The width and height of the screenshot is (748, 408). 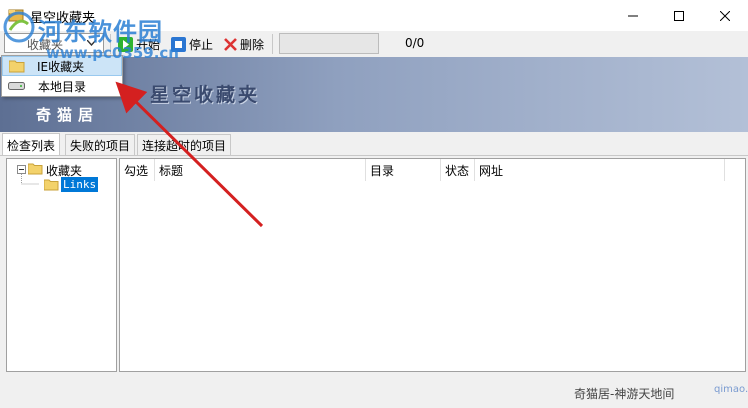 I want to click on tab-label: 失败的项目, so click(x=100, y=145).